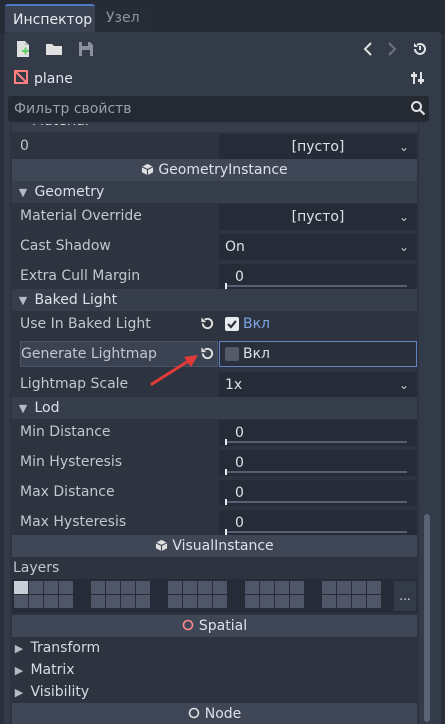 The height and width of the screenshot is (724, 445). I want to click on open-folder-icon, so click(54, 49).